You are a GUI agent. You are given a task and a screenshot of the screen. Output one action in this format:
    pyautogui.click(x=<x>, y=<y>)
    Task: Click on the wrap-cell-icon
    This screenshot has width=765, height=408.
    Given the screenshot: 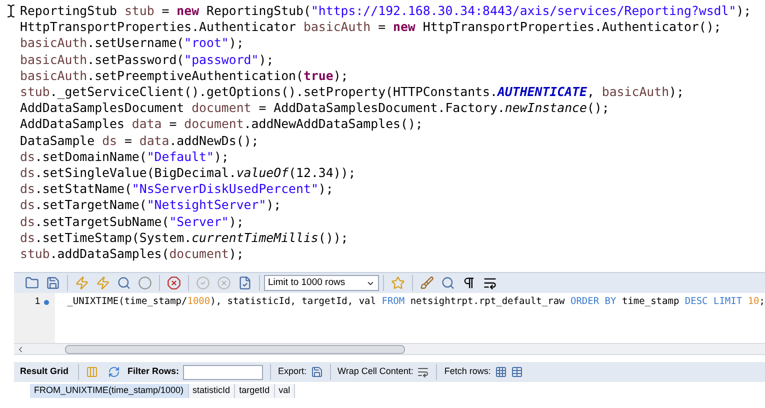 What is the action you would take?
    pyautogui.click(x=423, y=372)
    